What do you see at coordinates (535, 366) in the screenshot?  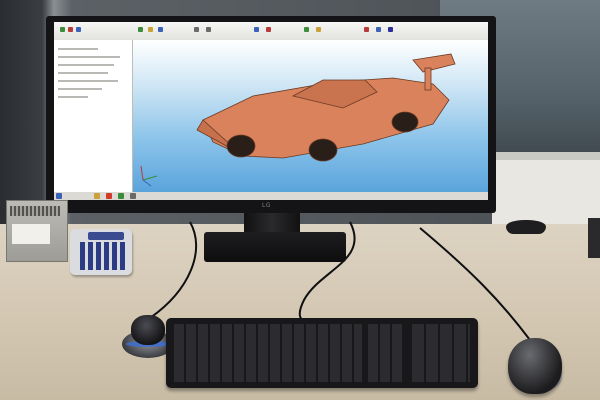 I see `mouse-icon` at bounding box center [535, 366].